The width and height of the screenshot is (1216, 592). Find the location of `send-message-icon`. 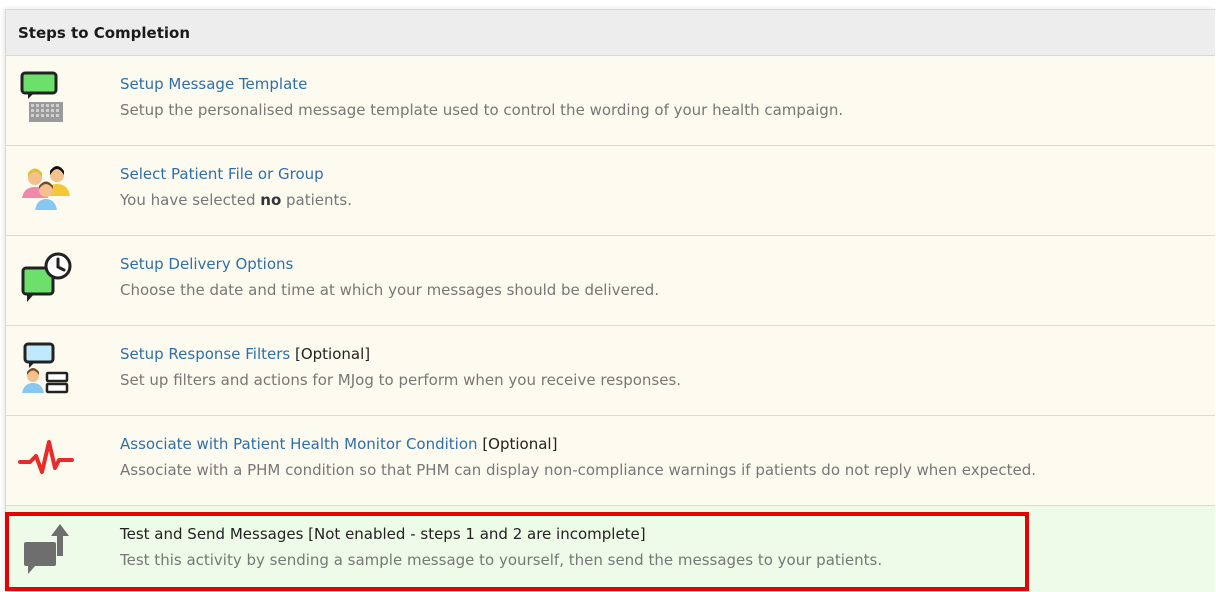

send-message-icon is located at coordinates (46, 548).